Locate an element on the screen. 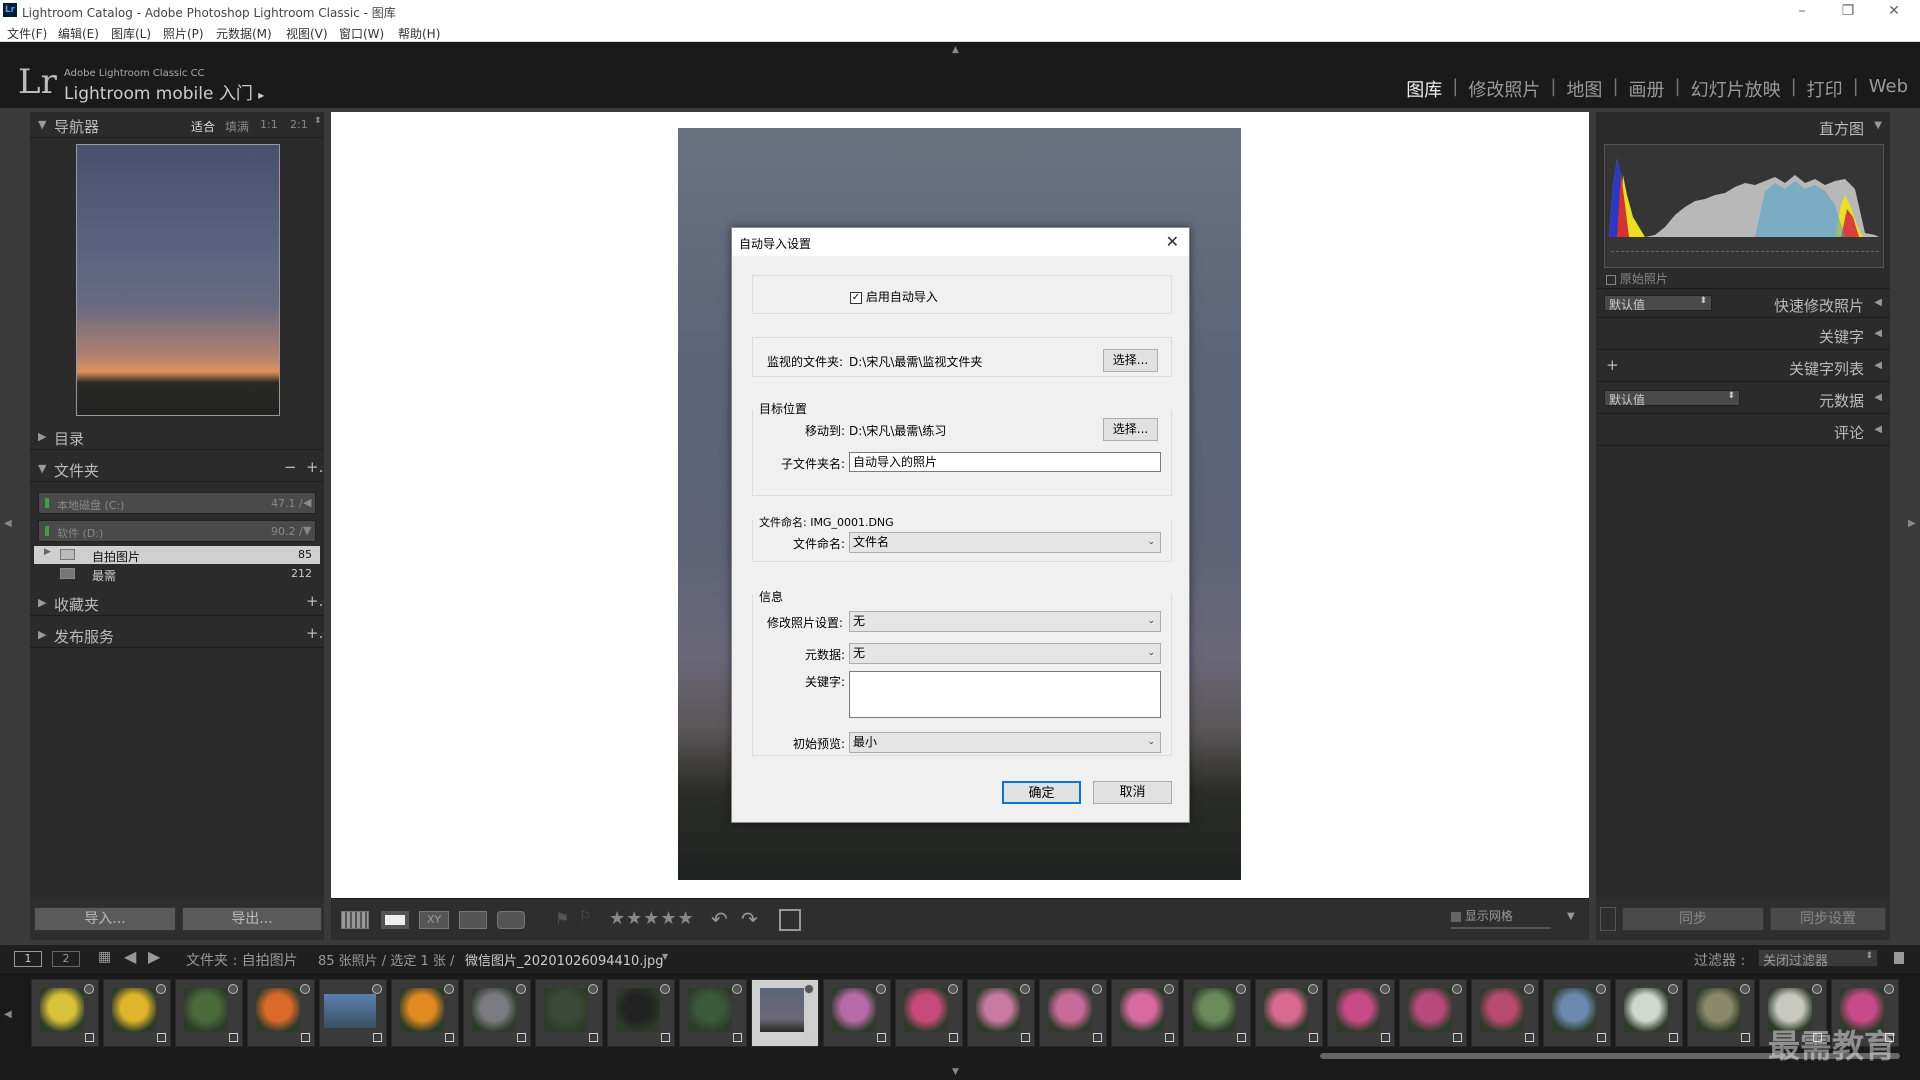 This screenshot has height=1080, width=1920. module-library: 图库 is located at coordinates (1424, 89).